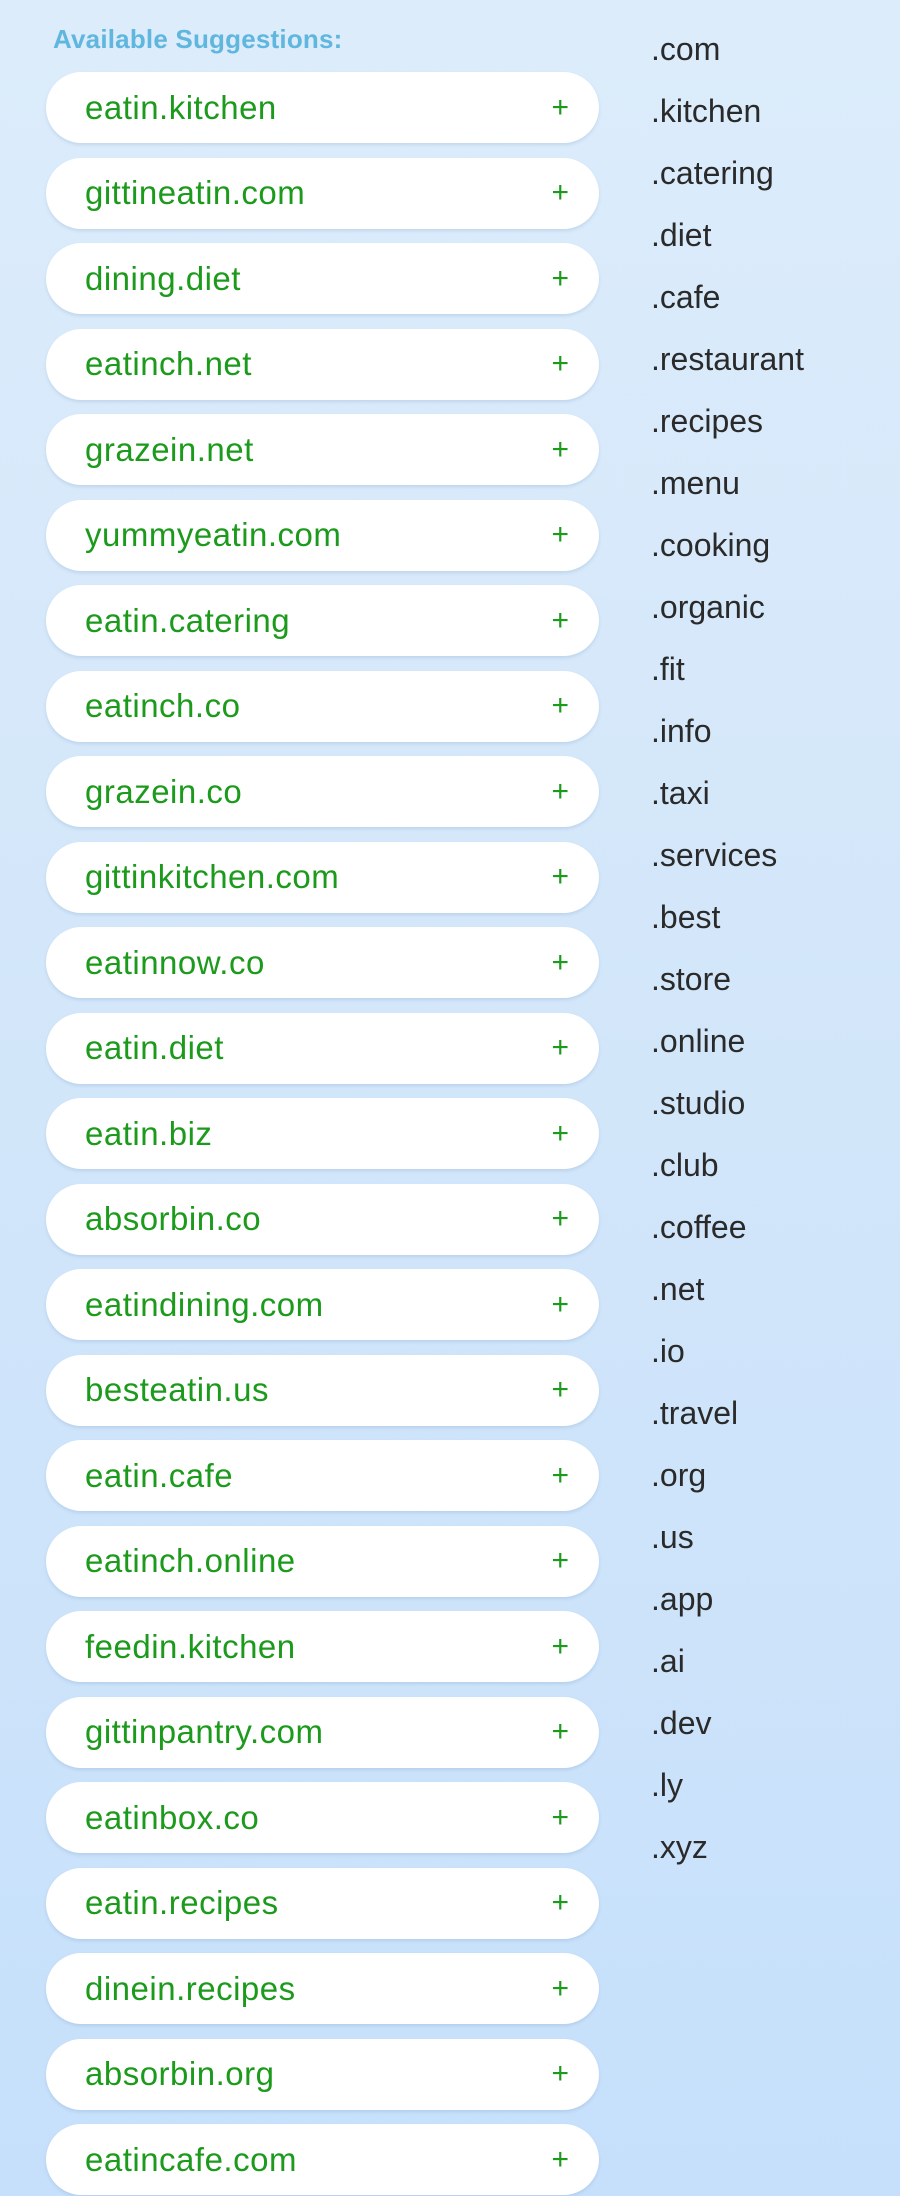 Image resolution: width=900 pixels, height=2196 pixels. I want to click on suggestion-domain-name: absorbin.co, so click(173, 1218).